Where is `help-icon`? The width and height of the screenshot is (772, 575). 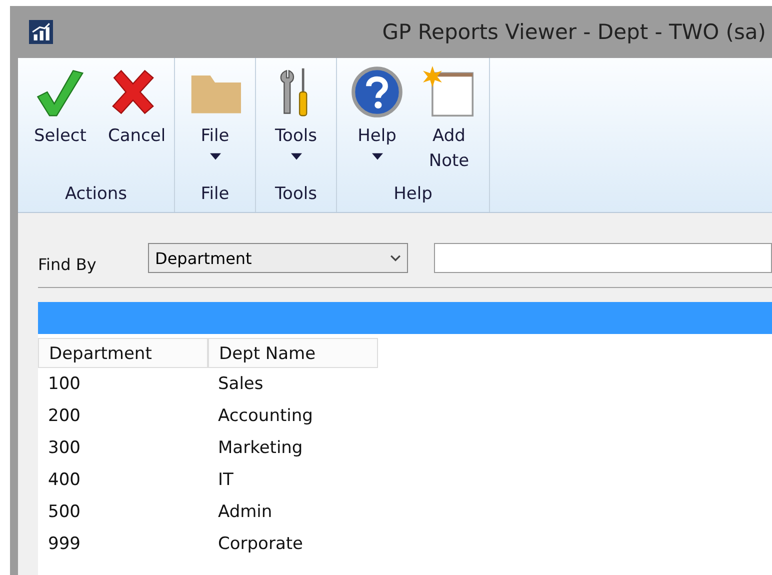
help-icon is located at coordinates (377, 92).